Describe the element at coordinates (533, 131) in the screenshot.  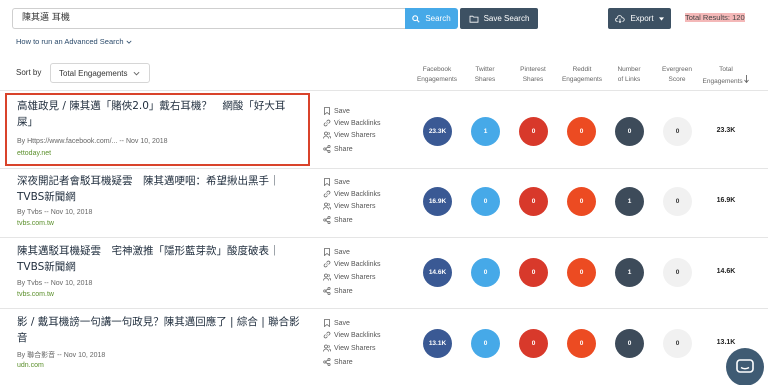
I see `pinterest-shares-value: 0` at that location.